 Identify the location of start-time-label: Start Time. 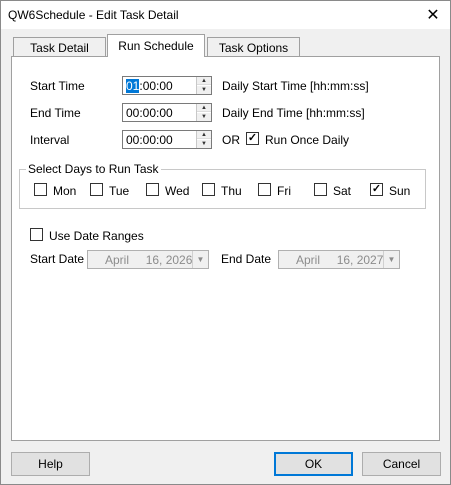
(57, 86).